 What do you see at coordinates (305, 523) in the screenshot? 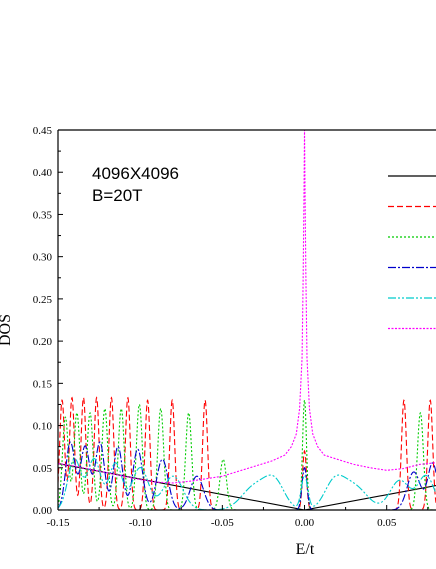
I see `x-tick-label: 0.00` at bounding box center [305, 523].